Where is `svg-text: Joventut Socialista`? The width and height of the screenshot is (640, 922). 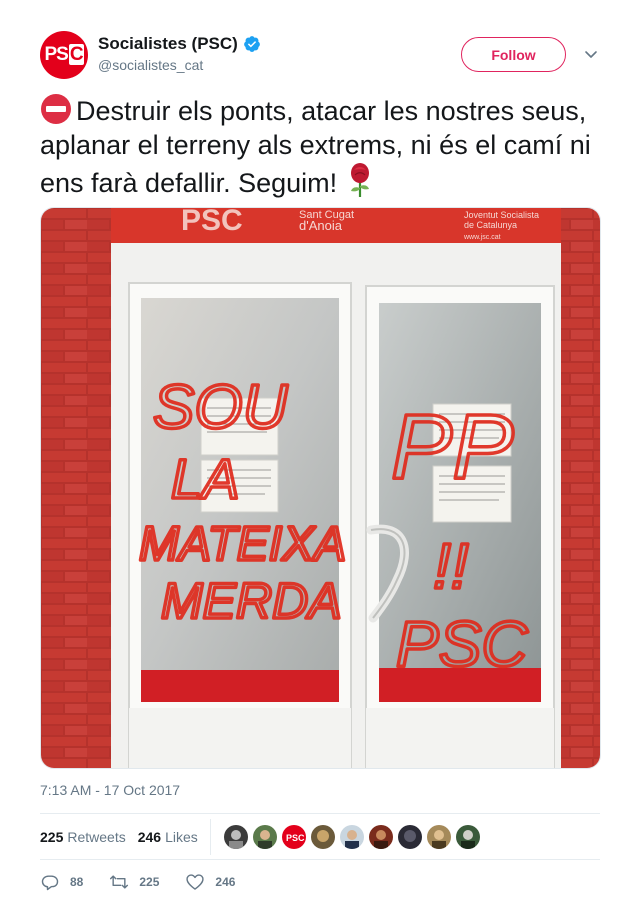
svg-text: Joventut Socialista is located at coordinates (501, 215).